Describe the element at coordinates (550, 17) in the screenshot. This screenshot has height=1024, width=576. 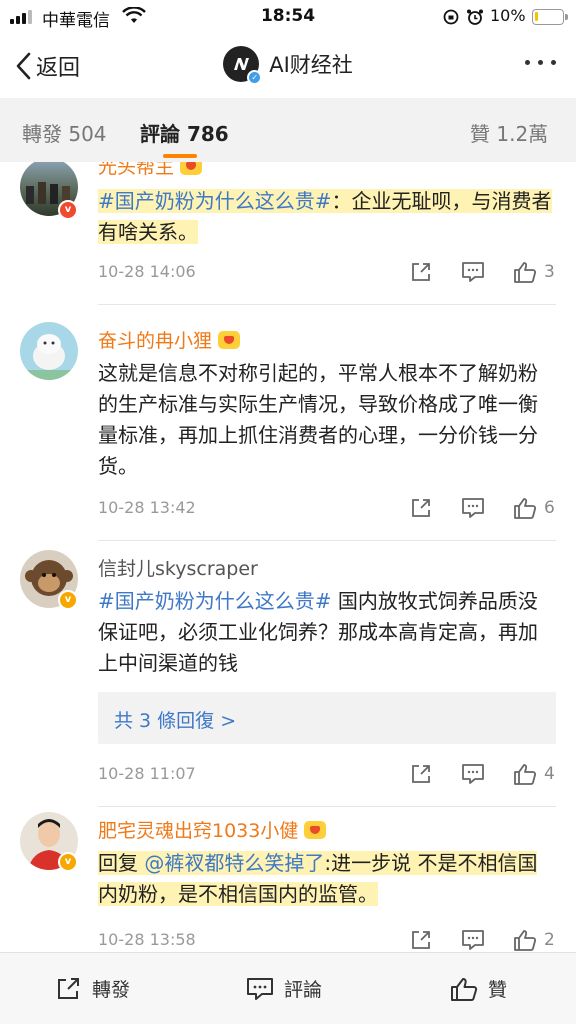
I see `battery-icon` at that location.